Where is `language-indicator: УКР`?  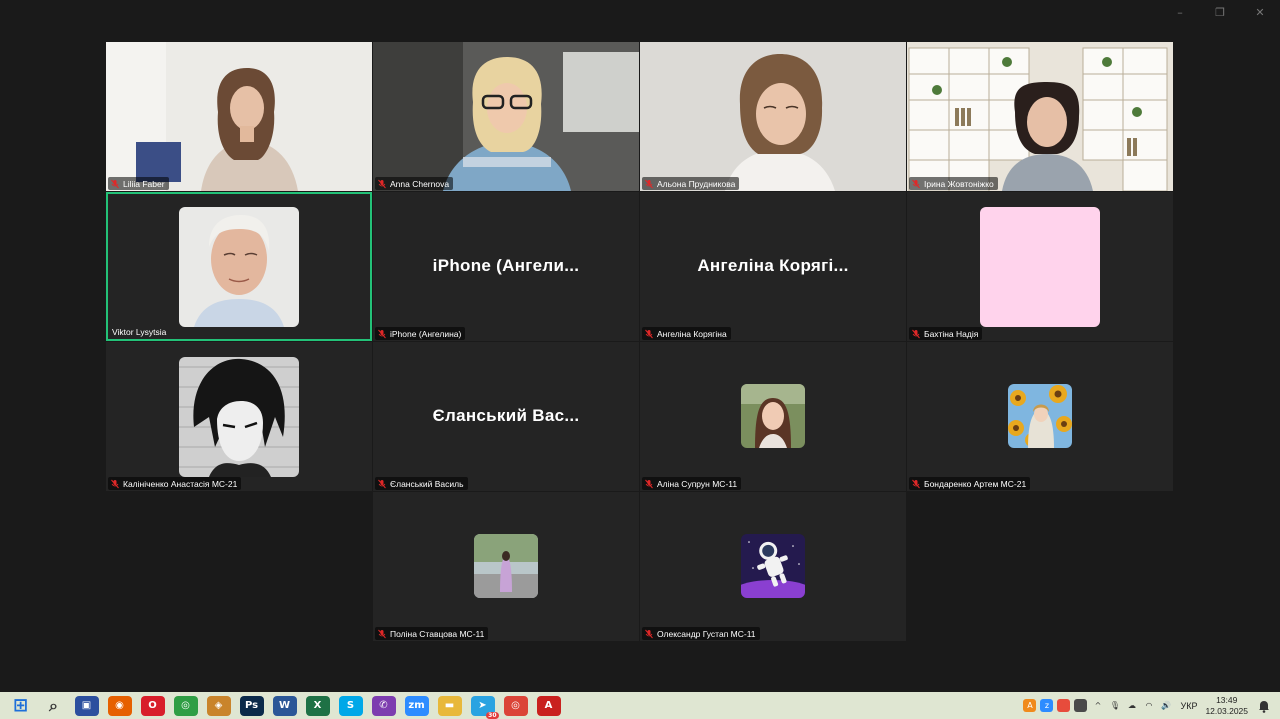
language-indicator: УКР is located at coordinates (1188, 706).